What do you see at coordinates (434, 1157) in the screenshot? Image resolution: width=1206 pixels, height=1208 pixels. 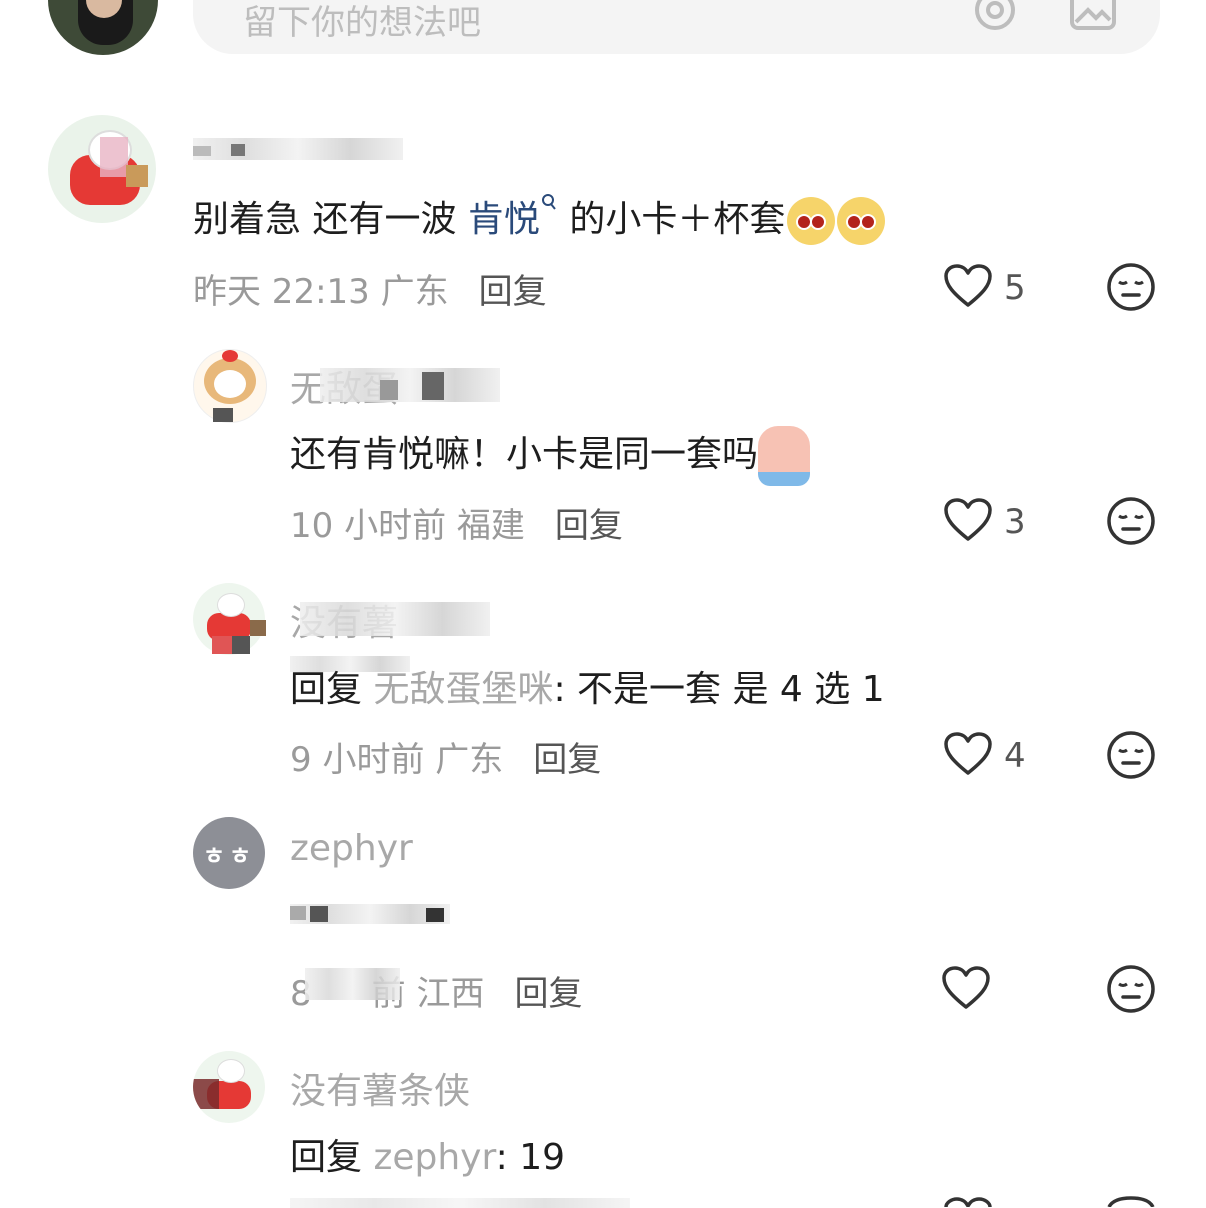 I see `reply-to-user: zephyr` at bounding box center [434, 1157].